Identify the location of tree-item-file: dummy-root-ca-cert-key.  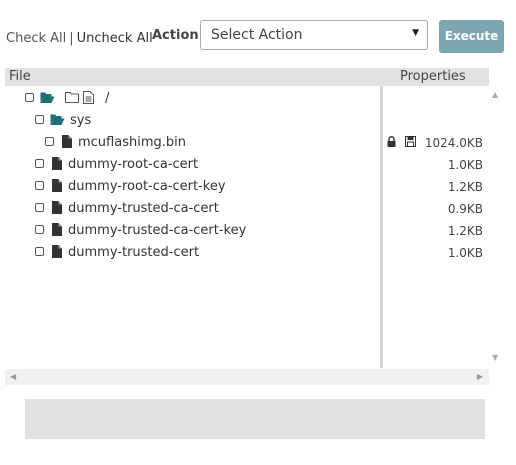
(185, 187).